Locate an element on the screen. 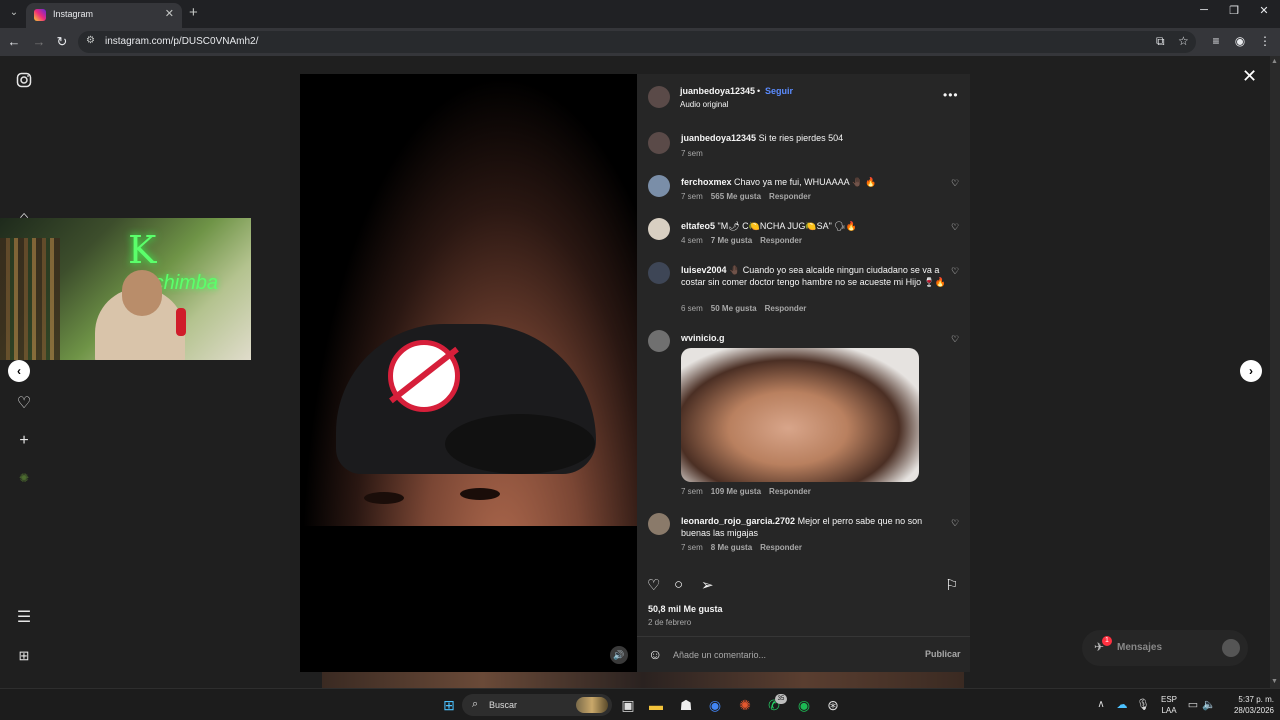 This screenshot has height=720, width=1280. comment-likes: 7 Me gusta is located at coordinates (731, 240).